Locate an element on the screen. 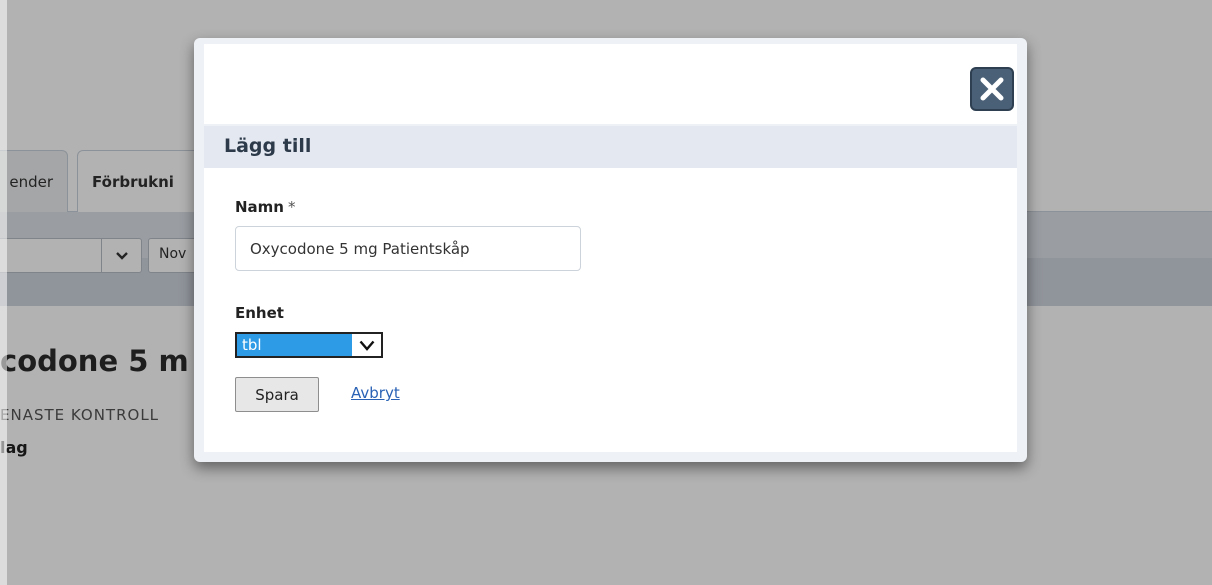 The width and height of the screenshot is (1212, 585). chevron-down-icon is located at coordinates (366, 345).